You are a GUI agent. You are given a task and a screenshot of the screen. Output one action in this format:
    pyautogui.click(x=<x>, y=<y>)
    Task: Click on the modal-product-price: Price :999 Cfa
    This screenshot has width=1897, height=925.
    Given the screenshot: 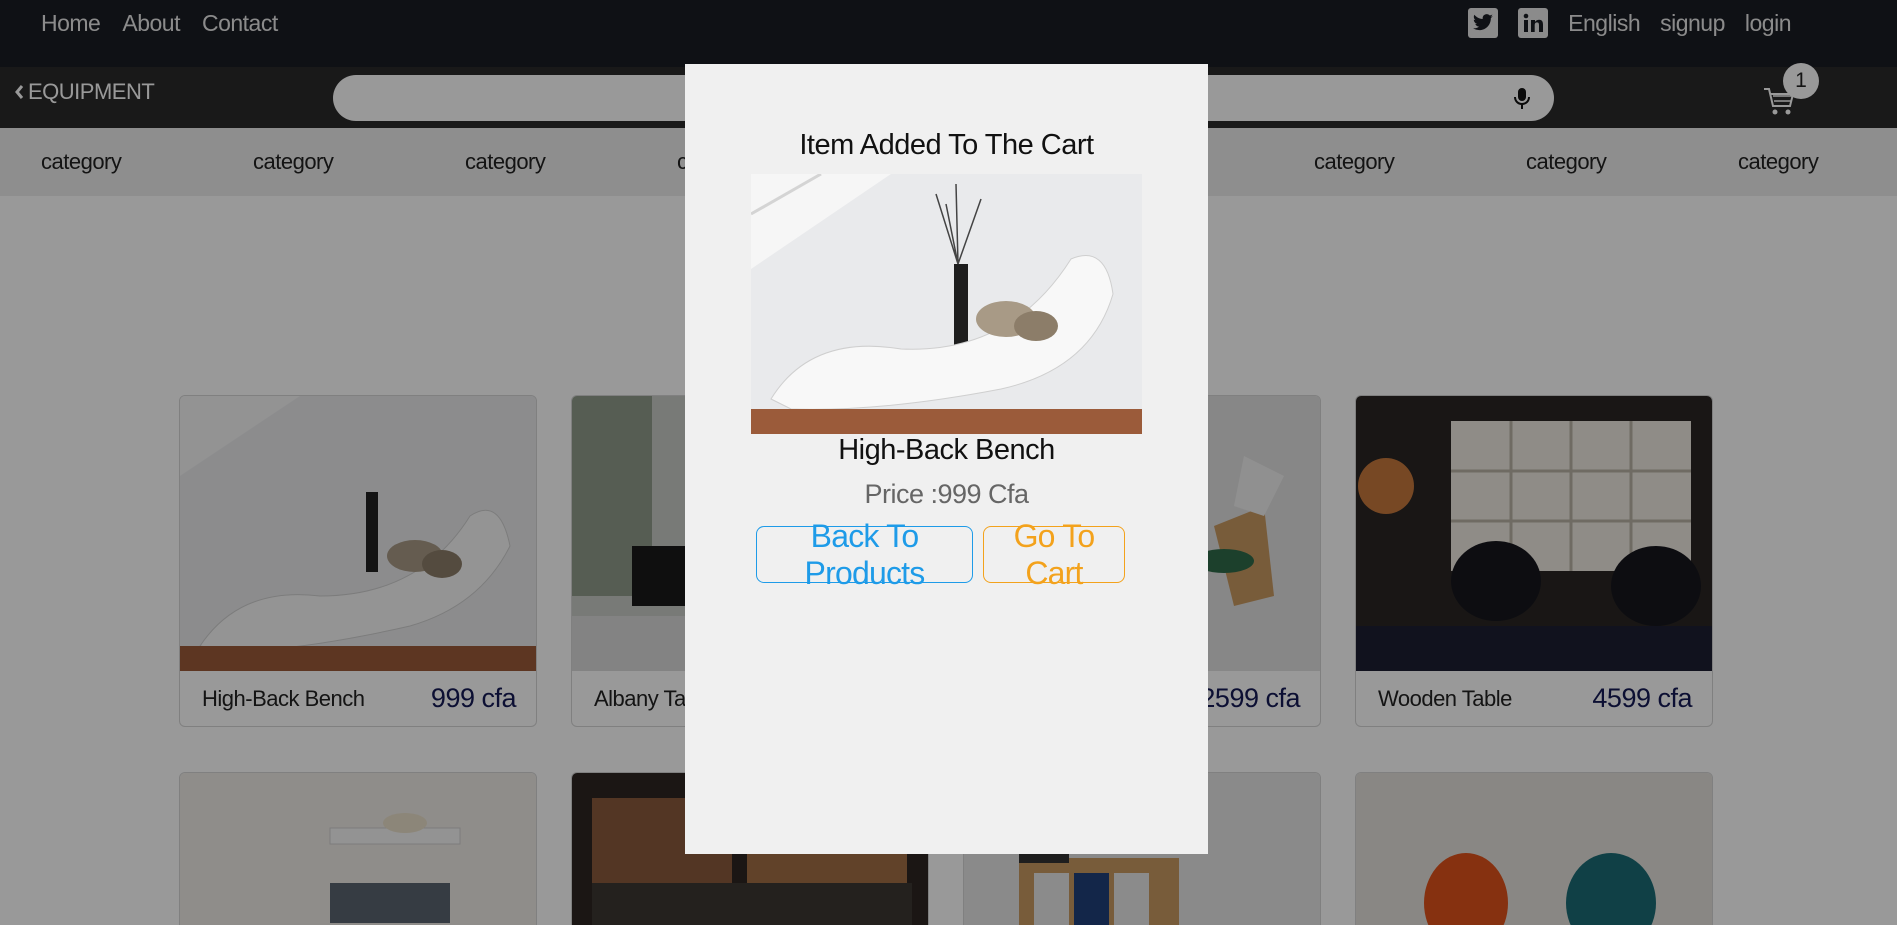 What is the action you would take?
    pyautogui.click(x=946, y=494)
    